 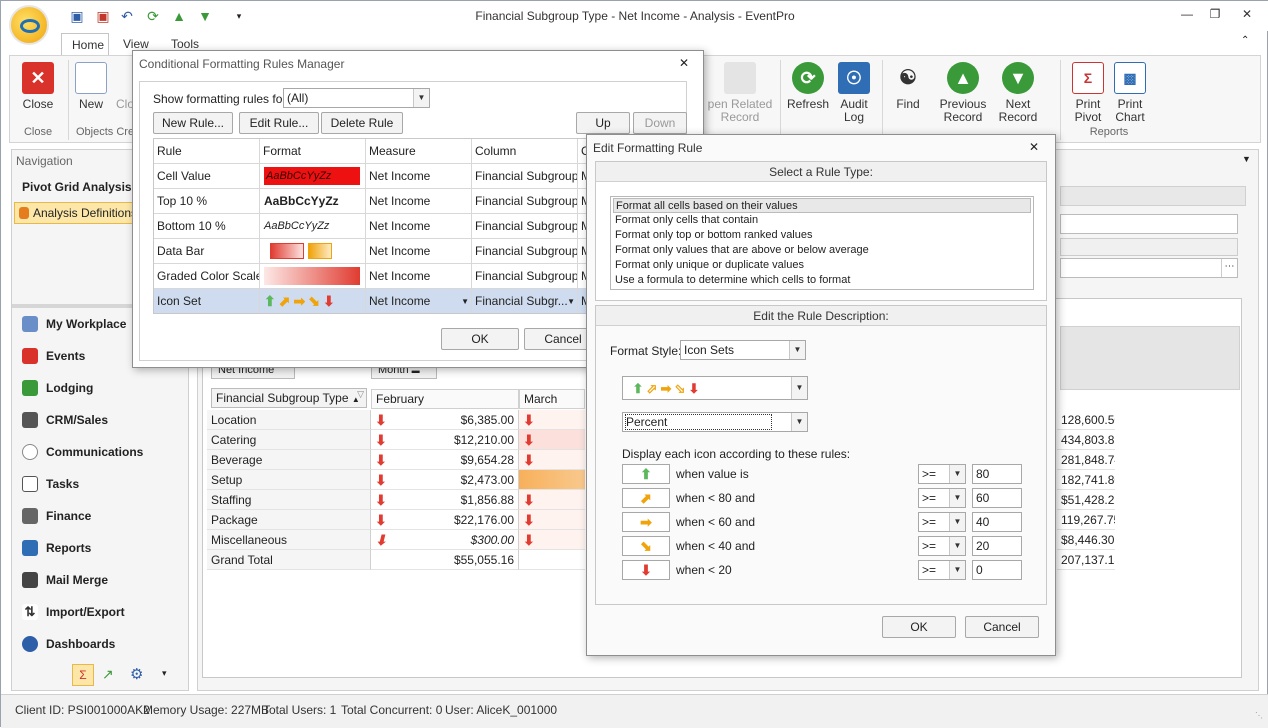 What do you see at coordinates (740, 93) in the screenshot?
I see `open-related-record-button: pen Related Record` at bounding box center [740, 93].